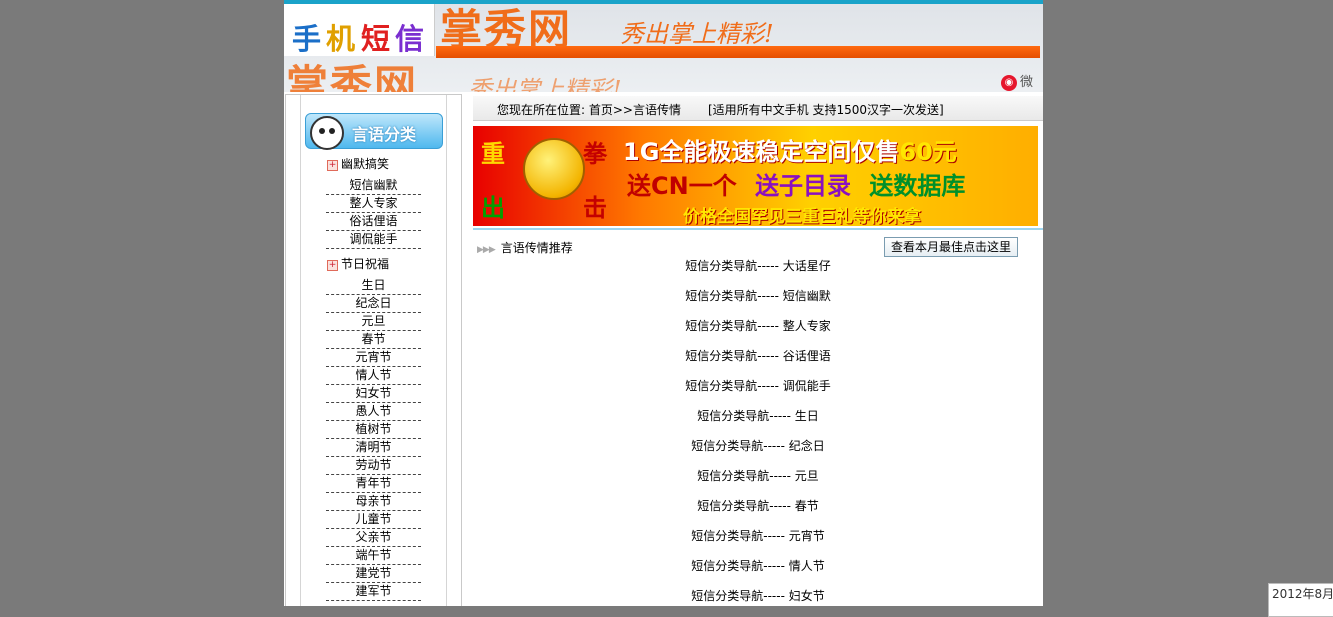  I want to click on banner-headline-text: 1G全能极速稳定空间仅售, so click(761, 152).